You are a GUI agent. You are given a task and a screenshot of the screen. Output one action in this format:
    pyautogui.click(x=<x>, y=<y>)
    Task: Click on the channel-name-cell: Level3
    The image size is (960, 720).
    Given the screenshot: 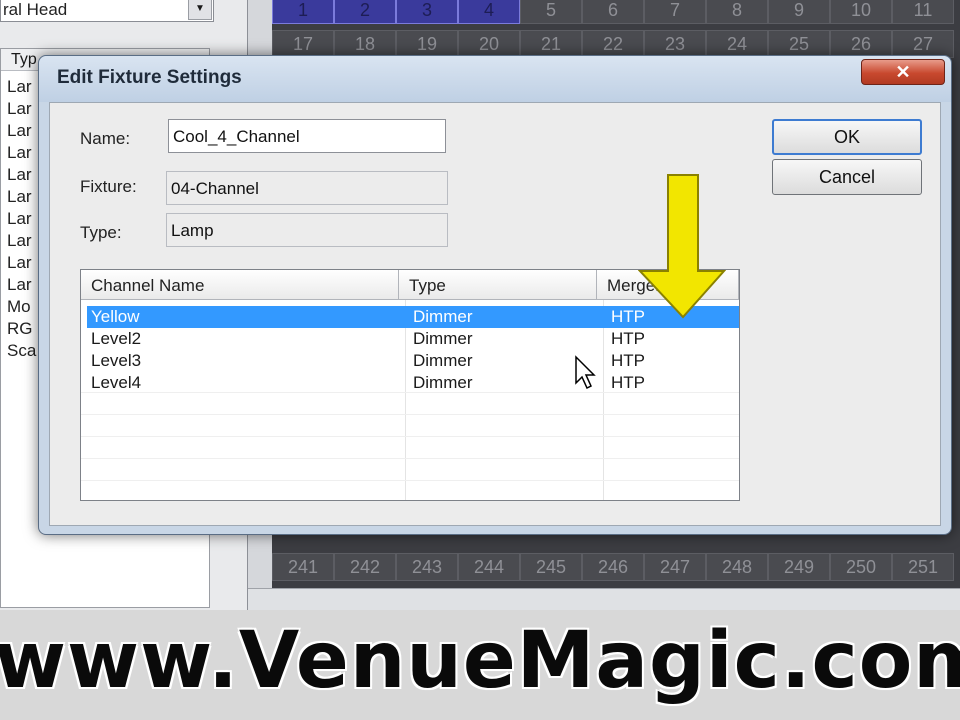 What is the action you would take?
    pyautogui.click(x=116, y=360)
    